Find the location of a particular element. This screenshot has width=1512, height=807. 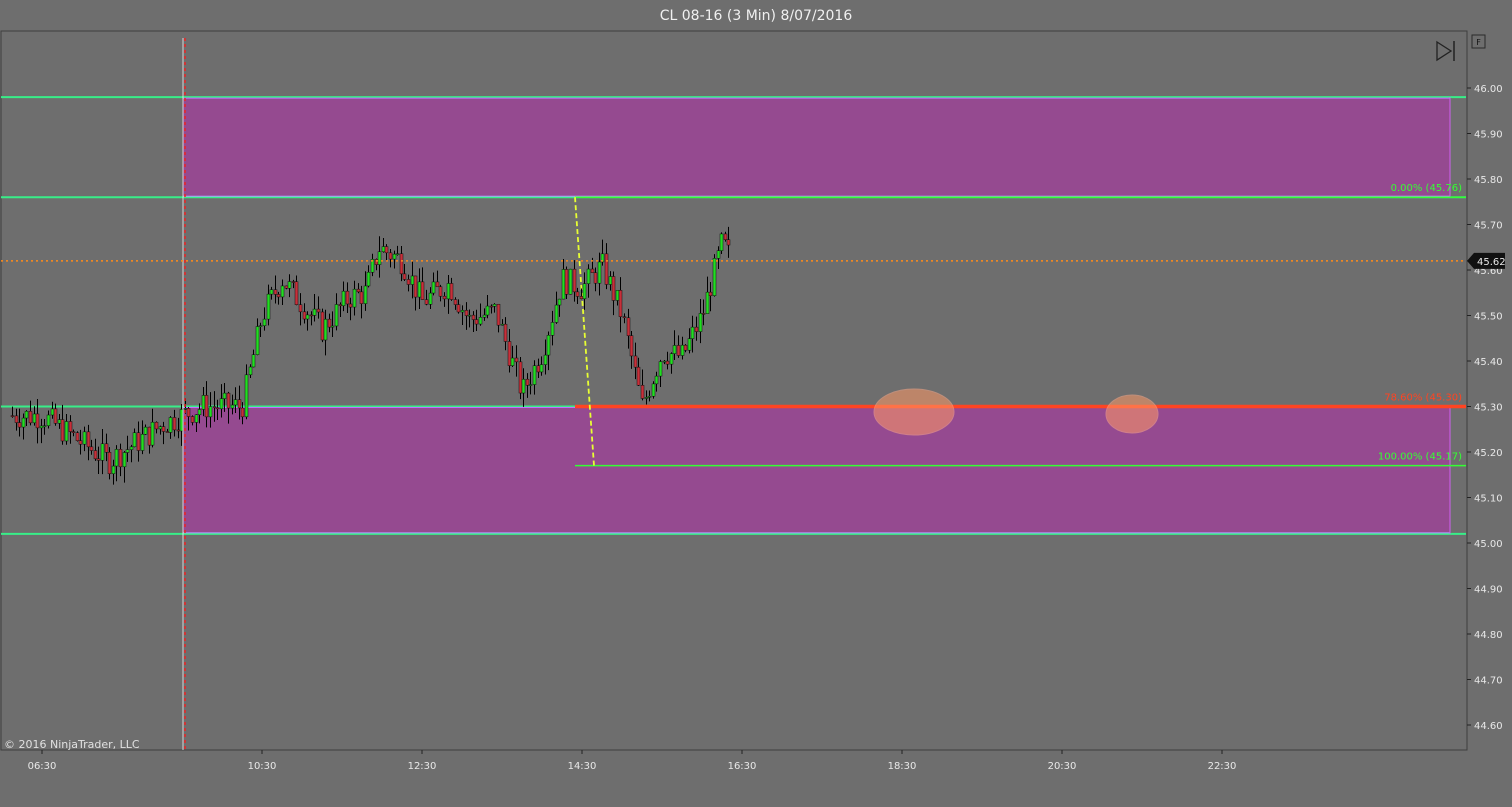

fib-label-1: 78.60% (45.30) is located at coordinates (1423, 398).